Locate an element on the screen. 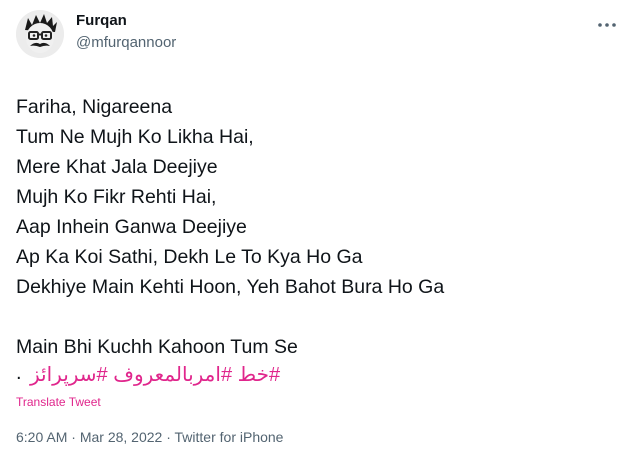 The width and height of the screenshot is (640, 452). cartoon-face-icon is located at coordinates (40, 34).